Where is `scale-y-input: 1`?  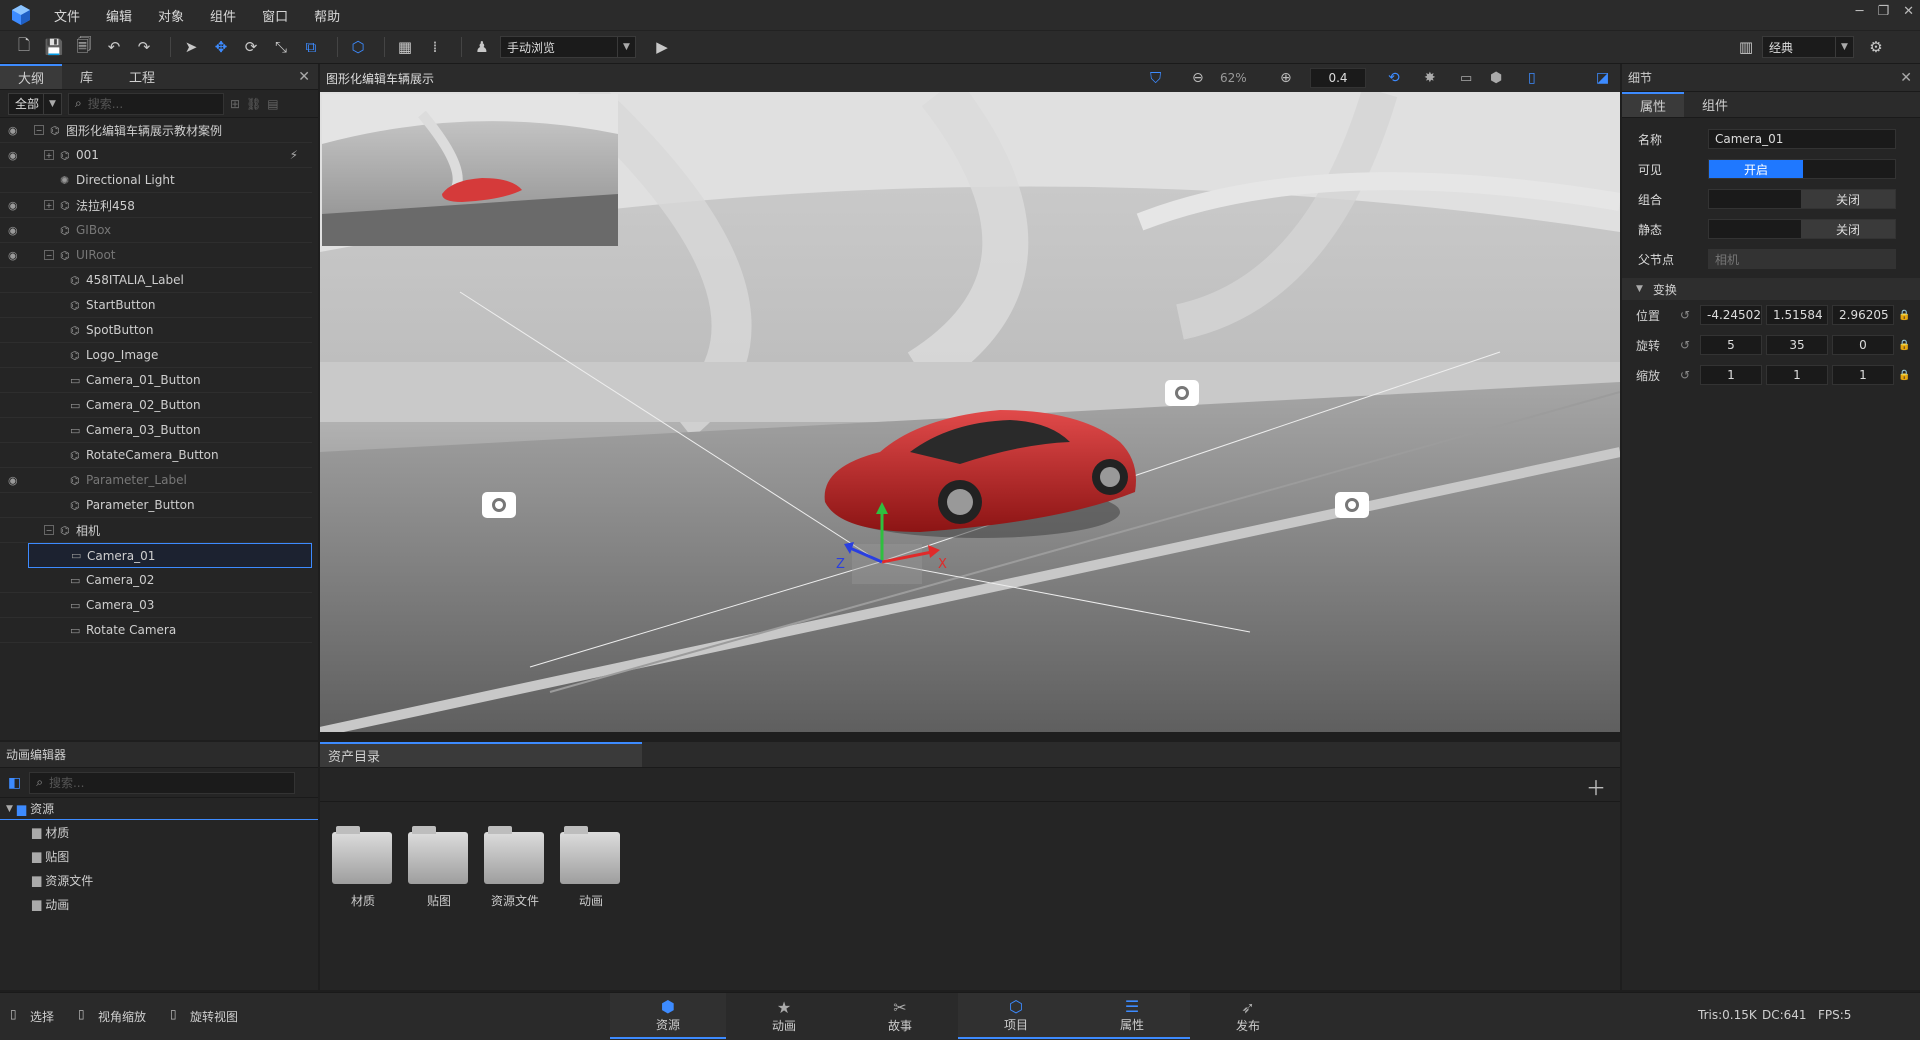 scale-y-input: 1 is located at coordinates (1797, 375).